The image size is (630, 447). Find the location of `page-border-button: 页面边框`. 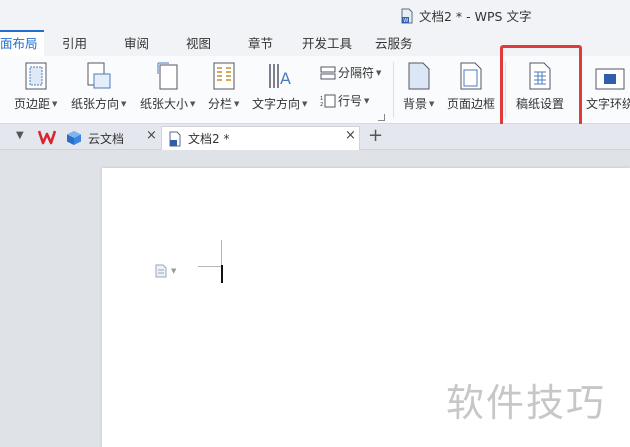

page-border-button: 页面边框 is located at coordinates (471, 86).